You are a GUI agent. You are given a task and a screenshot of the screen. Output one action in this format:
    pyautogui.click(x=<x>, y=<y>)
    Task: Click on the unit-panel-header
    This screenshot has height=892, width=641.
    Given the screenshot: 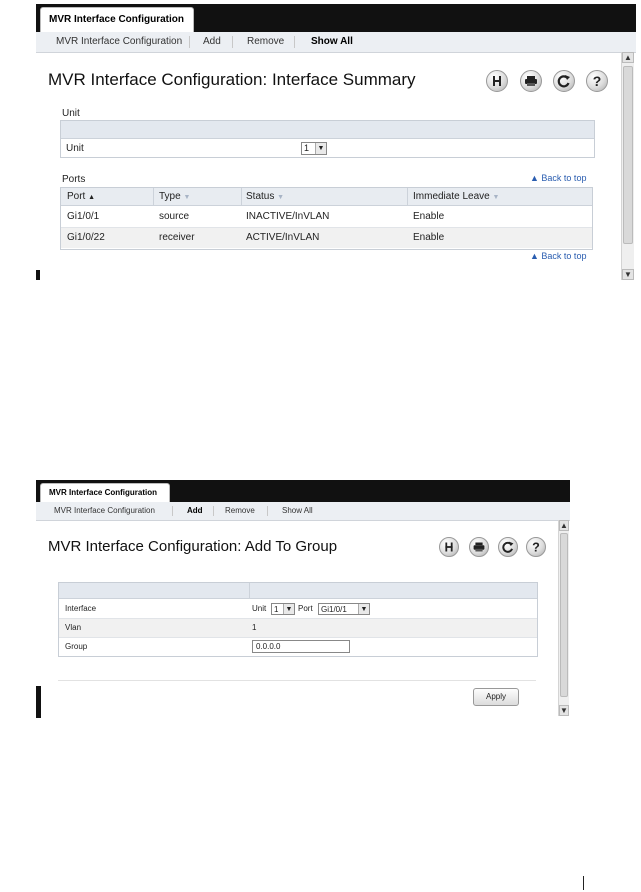 What is the action you would take?
    pyautogui.click(x=327, y=130)
    